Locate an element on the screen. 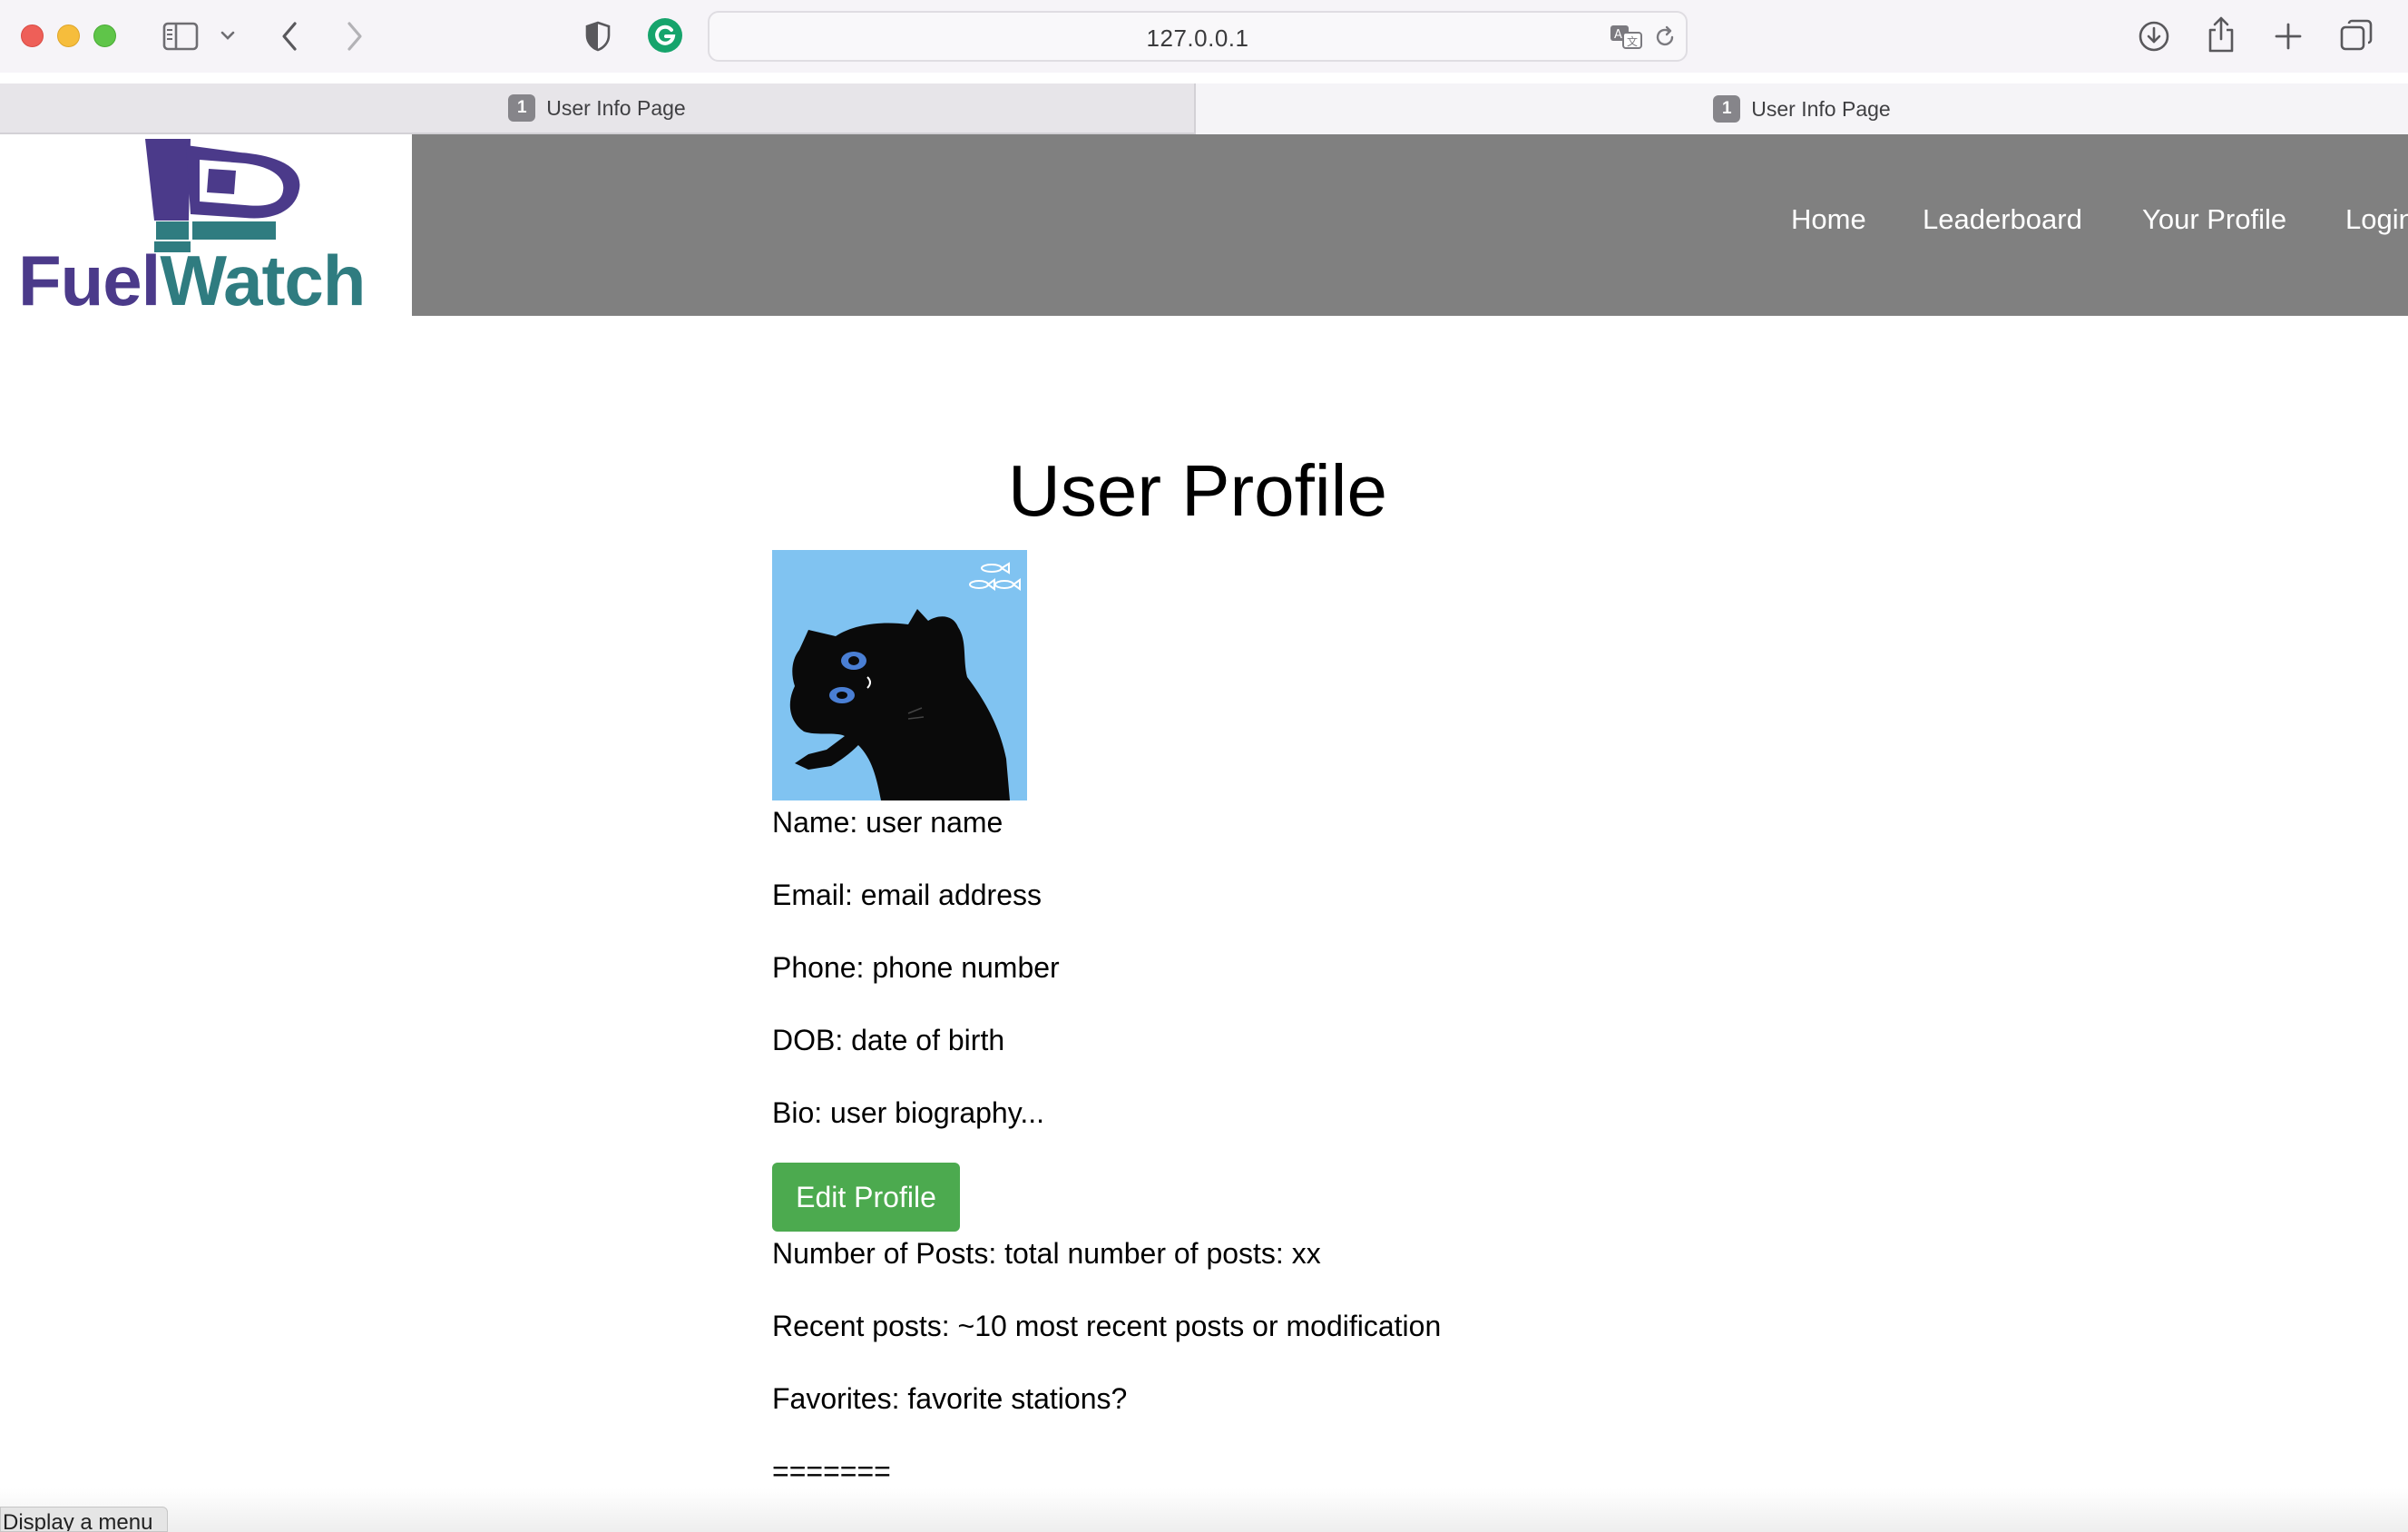 The image size is (2408, 1532). edit-profile-button: Edit Profile is located at coordinates (866, 1197).